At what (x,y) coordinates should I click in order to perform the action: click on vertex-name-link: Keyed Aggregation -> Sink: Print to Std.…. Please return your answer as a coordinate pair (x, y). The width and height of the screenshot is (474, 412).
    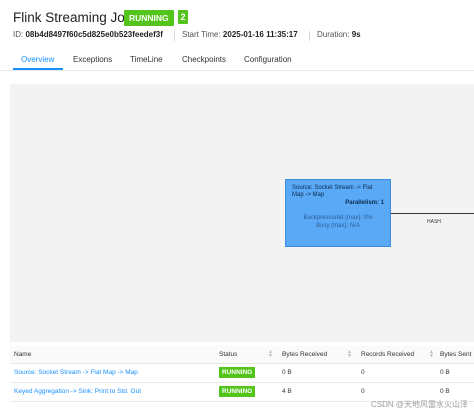
    Looking at the image, I should click on (77, 391).